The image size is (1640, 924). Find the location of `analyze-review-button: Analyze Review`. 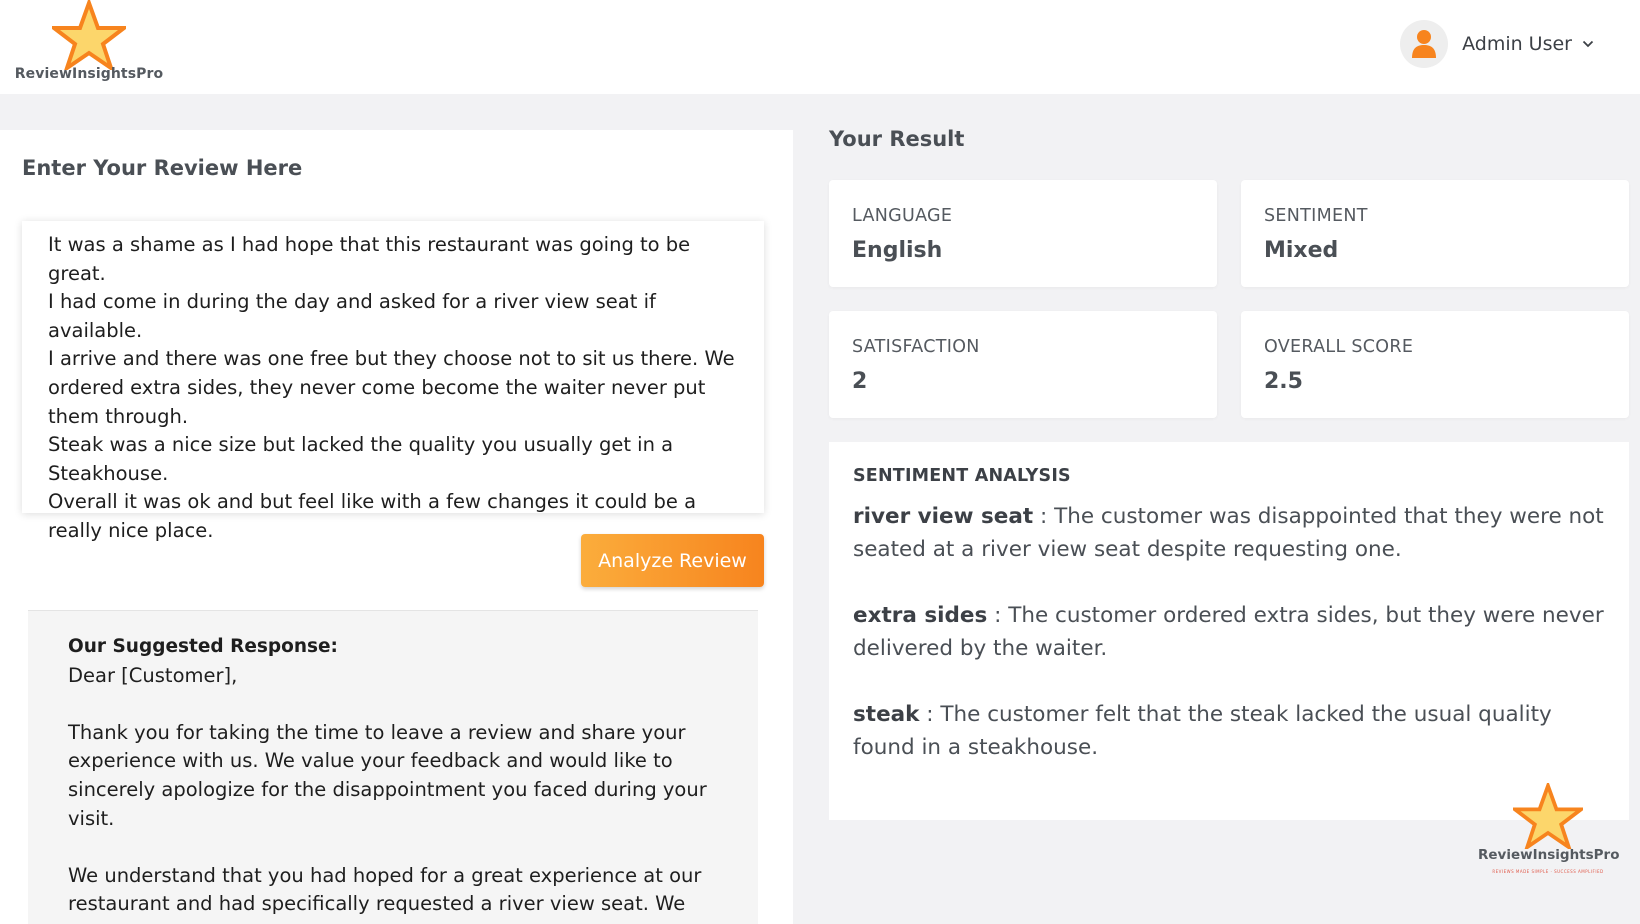

analyze-review-button: Analyze Review is located at coordinates (672, 560).